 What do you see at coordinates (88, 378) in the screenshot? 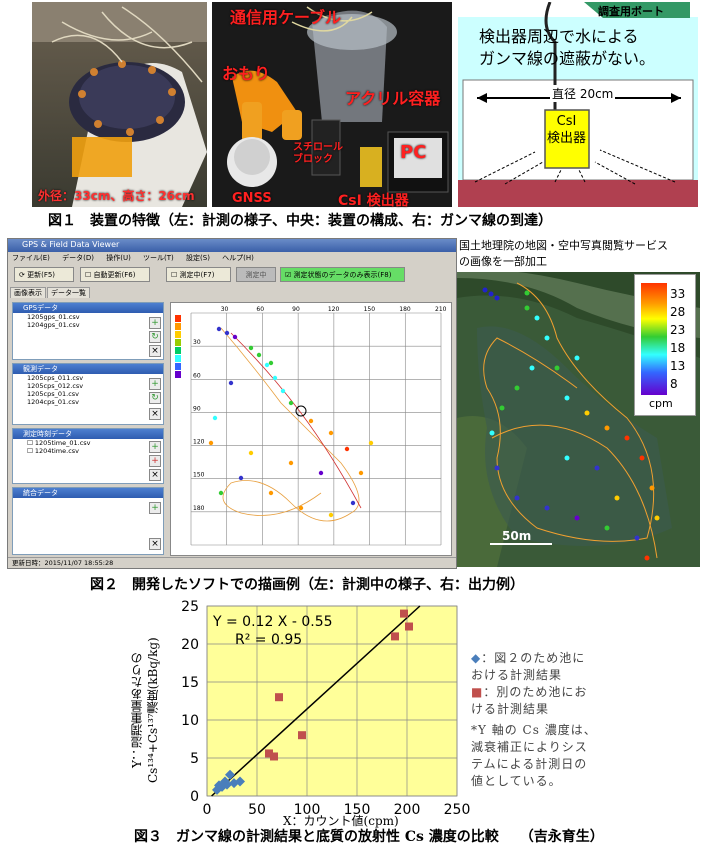
I see `file-item: 1205cps_011.csv` at bounding box center [88, 378].